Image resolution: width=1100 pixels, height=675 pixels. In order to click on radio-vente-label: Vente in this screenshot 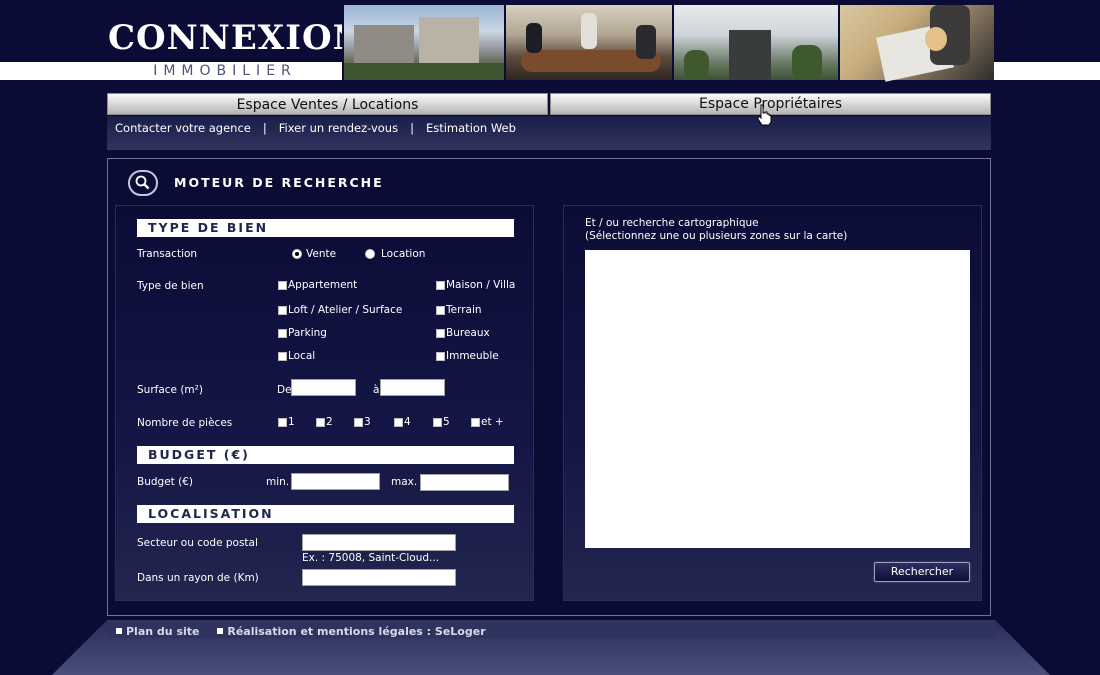, I will do `click(321, 254)`.